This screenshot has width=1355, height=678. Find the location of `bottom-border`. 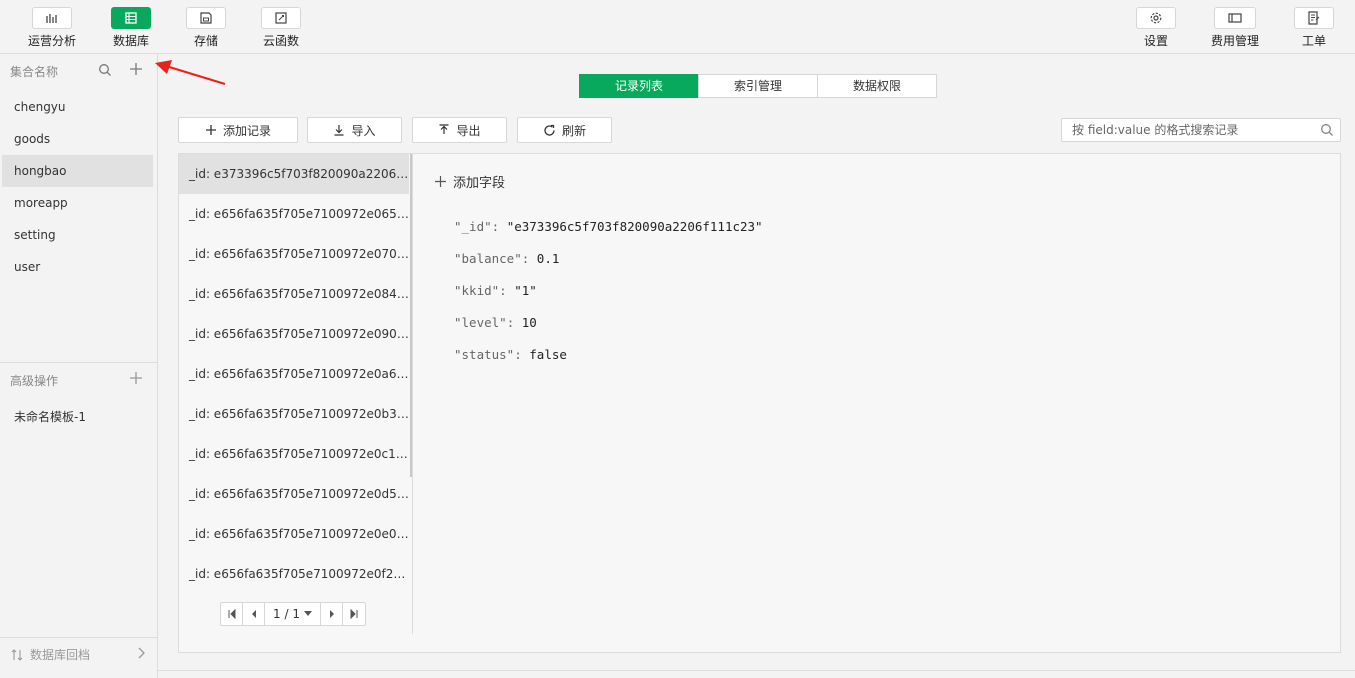

bottom-border is located at coordinates (756, 670).